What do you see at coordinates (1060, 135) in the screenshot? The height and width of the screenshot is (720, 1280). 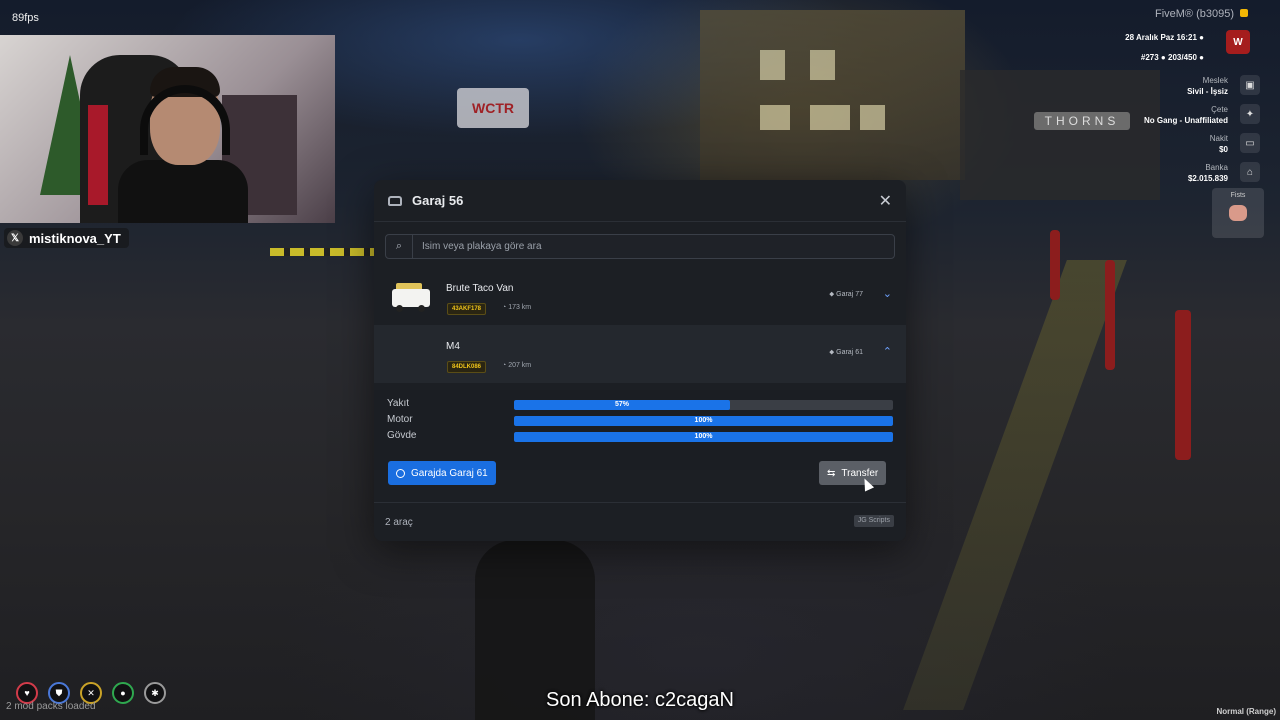 I see `building-dark` at bounding box center [1060, 135].